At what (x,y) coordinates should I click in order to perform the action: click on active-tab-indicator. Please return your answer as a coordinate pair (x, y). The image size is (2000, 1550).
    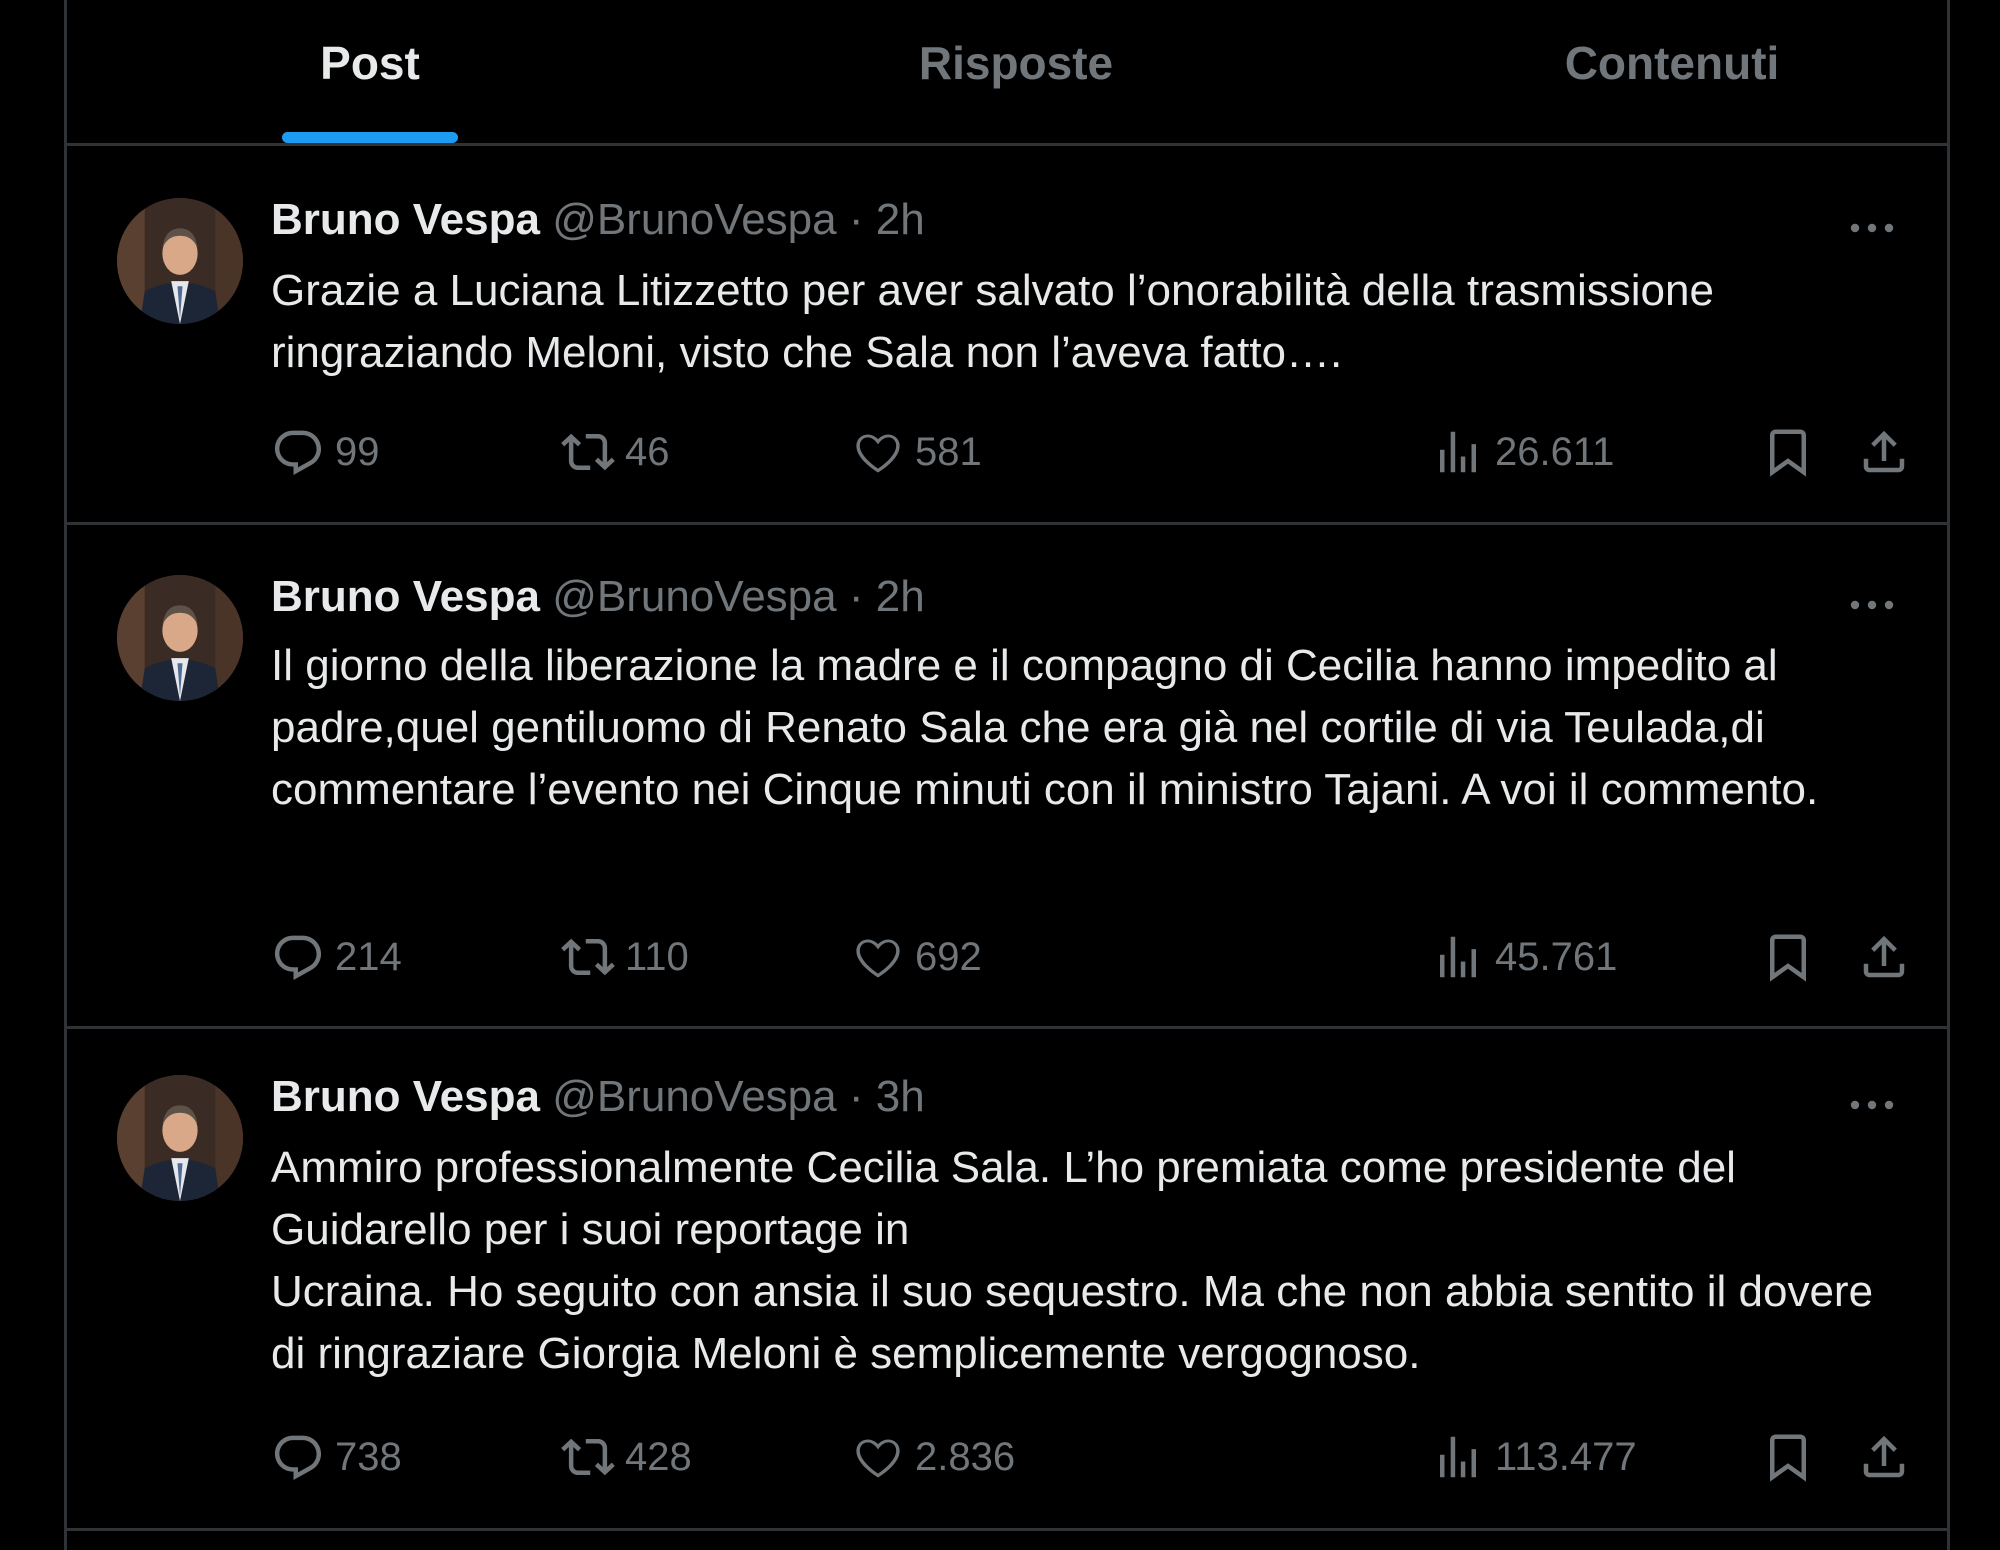
    Looking at the image, I should click on (370, 137).